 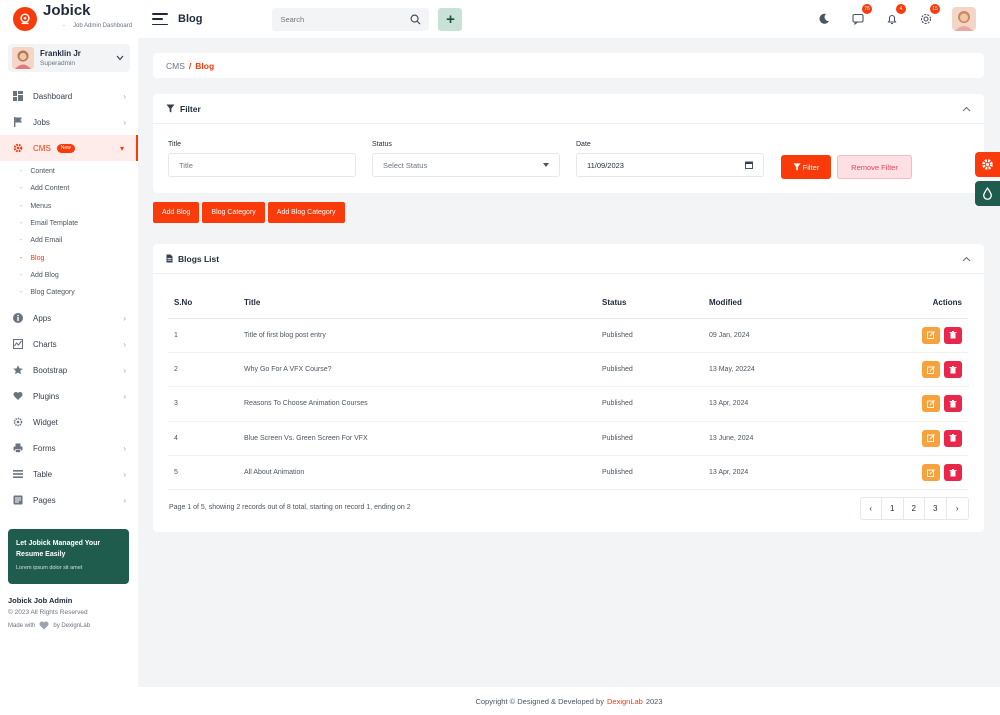 I want to click on menu-toggle-icon, so click(x=160, y=19).